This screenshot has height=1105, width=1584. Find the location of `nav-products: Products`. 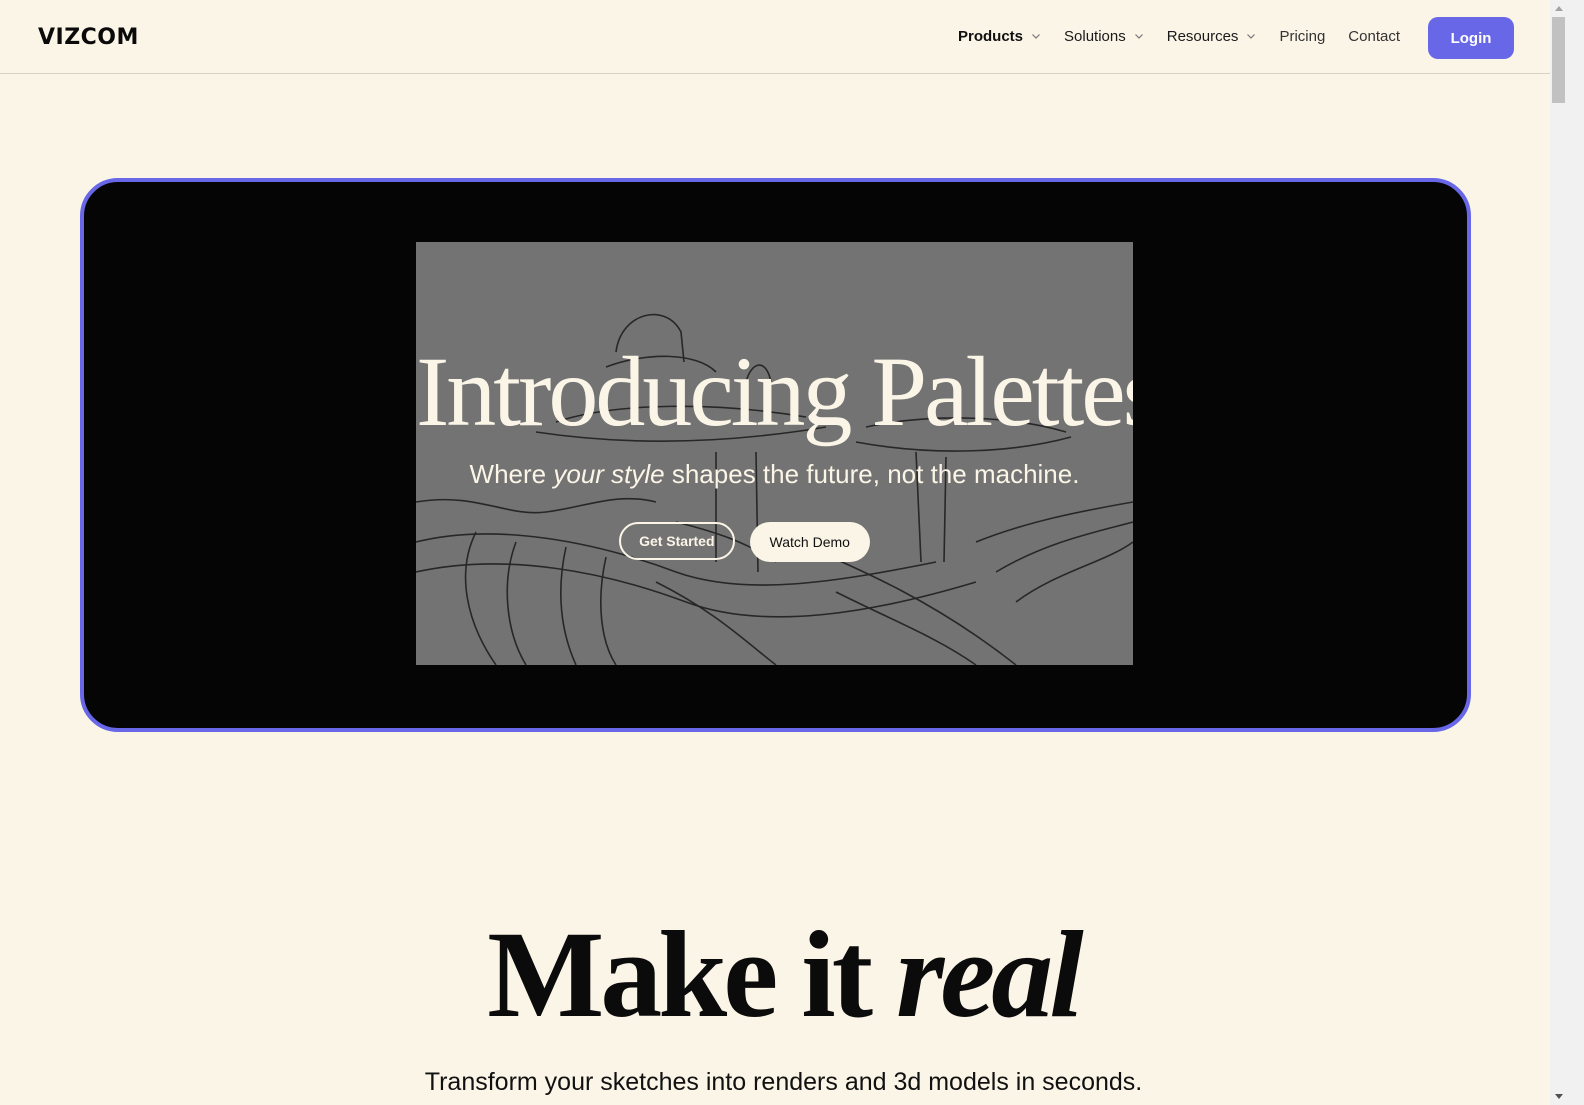

nav-products: Products is located at coordinates (999, 37).